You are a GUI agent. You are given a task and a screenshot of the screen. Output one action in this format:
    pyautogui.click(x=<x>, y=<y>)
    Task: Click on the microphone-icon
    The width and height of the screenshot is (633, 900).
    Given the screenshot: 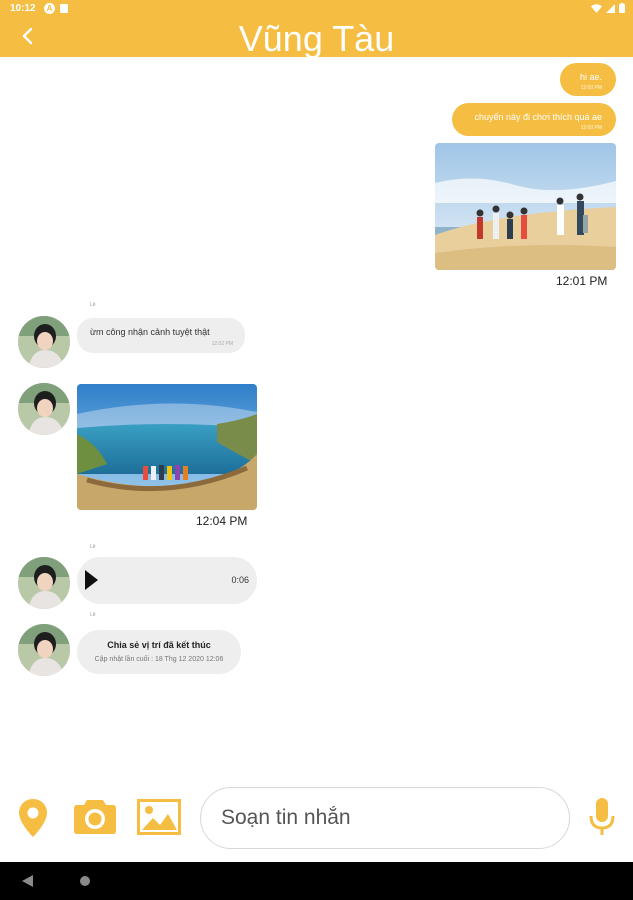 What is the action you would take?
    pyautogui.click(x=602, y=817)
    